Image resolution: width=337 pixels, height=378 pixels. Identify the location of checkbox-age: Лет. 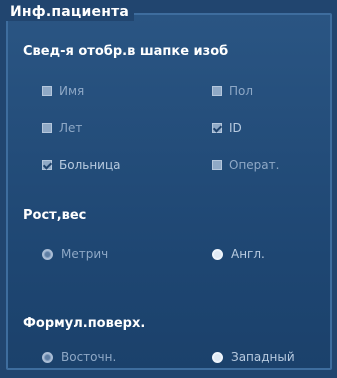
(62, 128).